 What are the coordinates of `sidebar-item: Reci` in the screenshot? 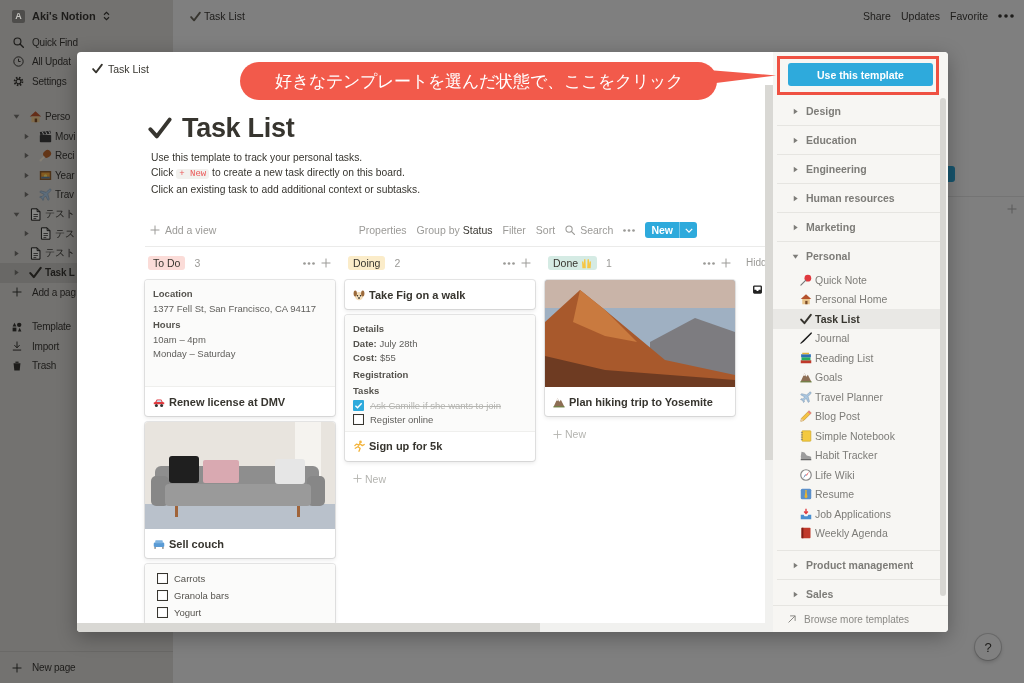 It's located at (38, 156).